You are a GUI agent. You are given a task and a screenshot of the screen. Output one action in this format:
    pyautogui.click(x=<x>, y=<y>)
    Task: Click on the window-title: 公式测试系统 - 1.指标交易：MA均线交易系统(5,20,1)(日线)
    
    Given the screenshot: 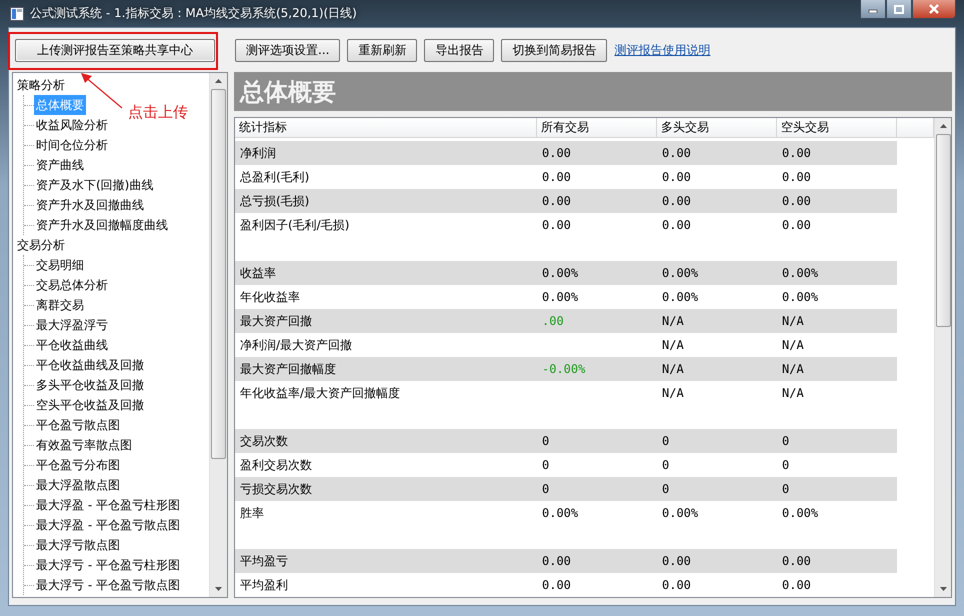 What is the action you would take?
    pyautogui.click(x=193, y=13)
    